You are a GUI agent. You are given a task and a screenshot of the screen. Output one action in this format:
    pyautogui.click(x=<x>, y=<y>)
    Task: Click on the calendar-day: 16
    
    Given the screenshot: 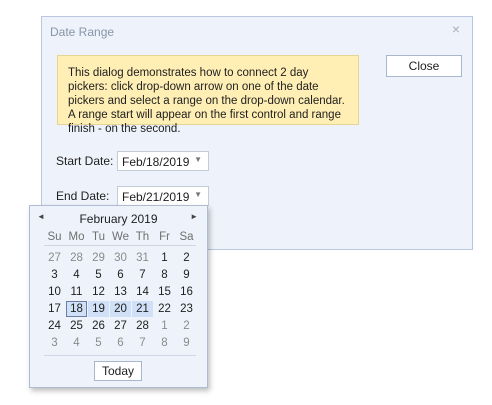 What is the action you would take?
    pyautogui.click(x=186, y=292)
    